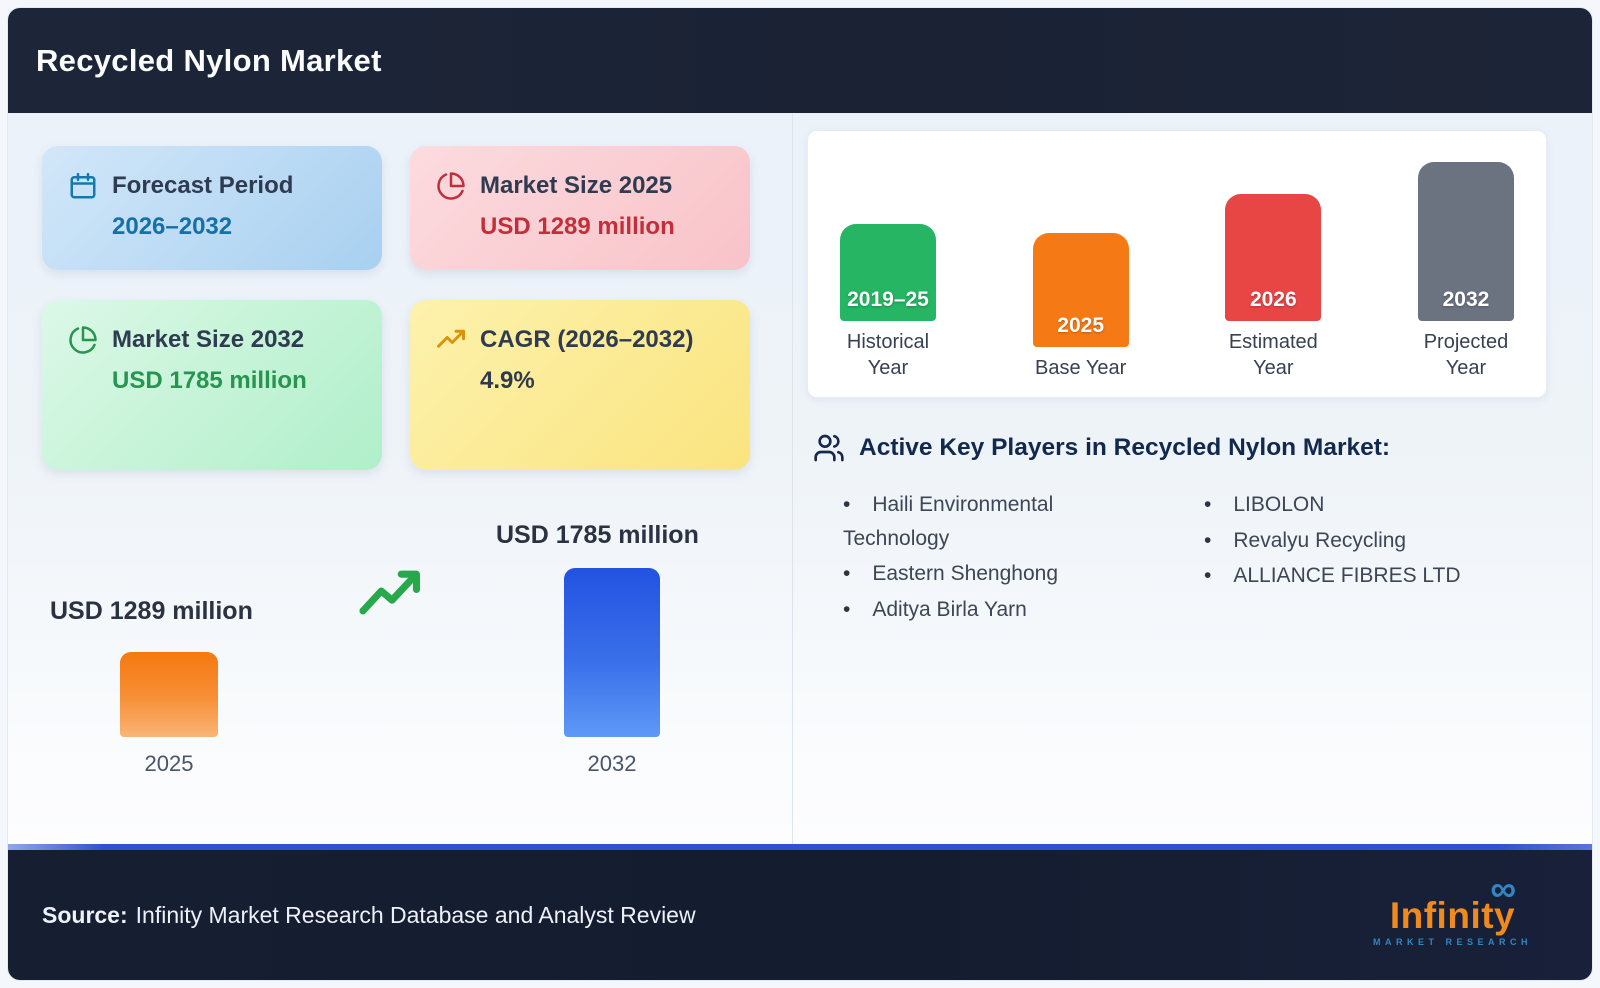 The image size is (1600, 988). What do you see at coordinates (1081, 368) in the screenshot?
I see `timeline-caption: Base Year` at bounding box center [1081, 368].